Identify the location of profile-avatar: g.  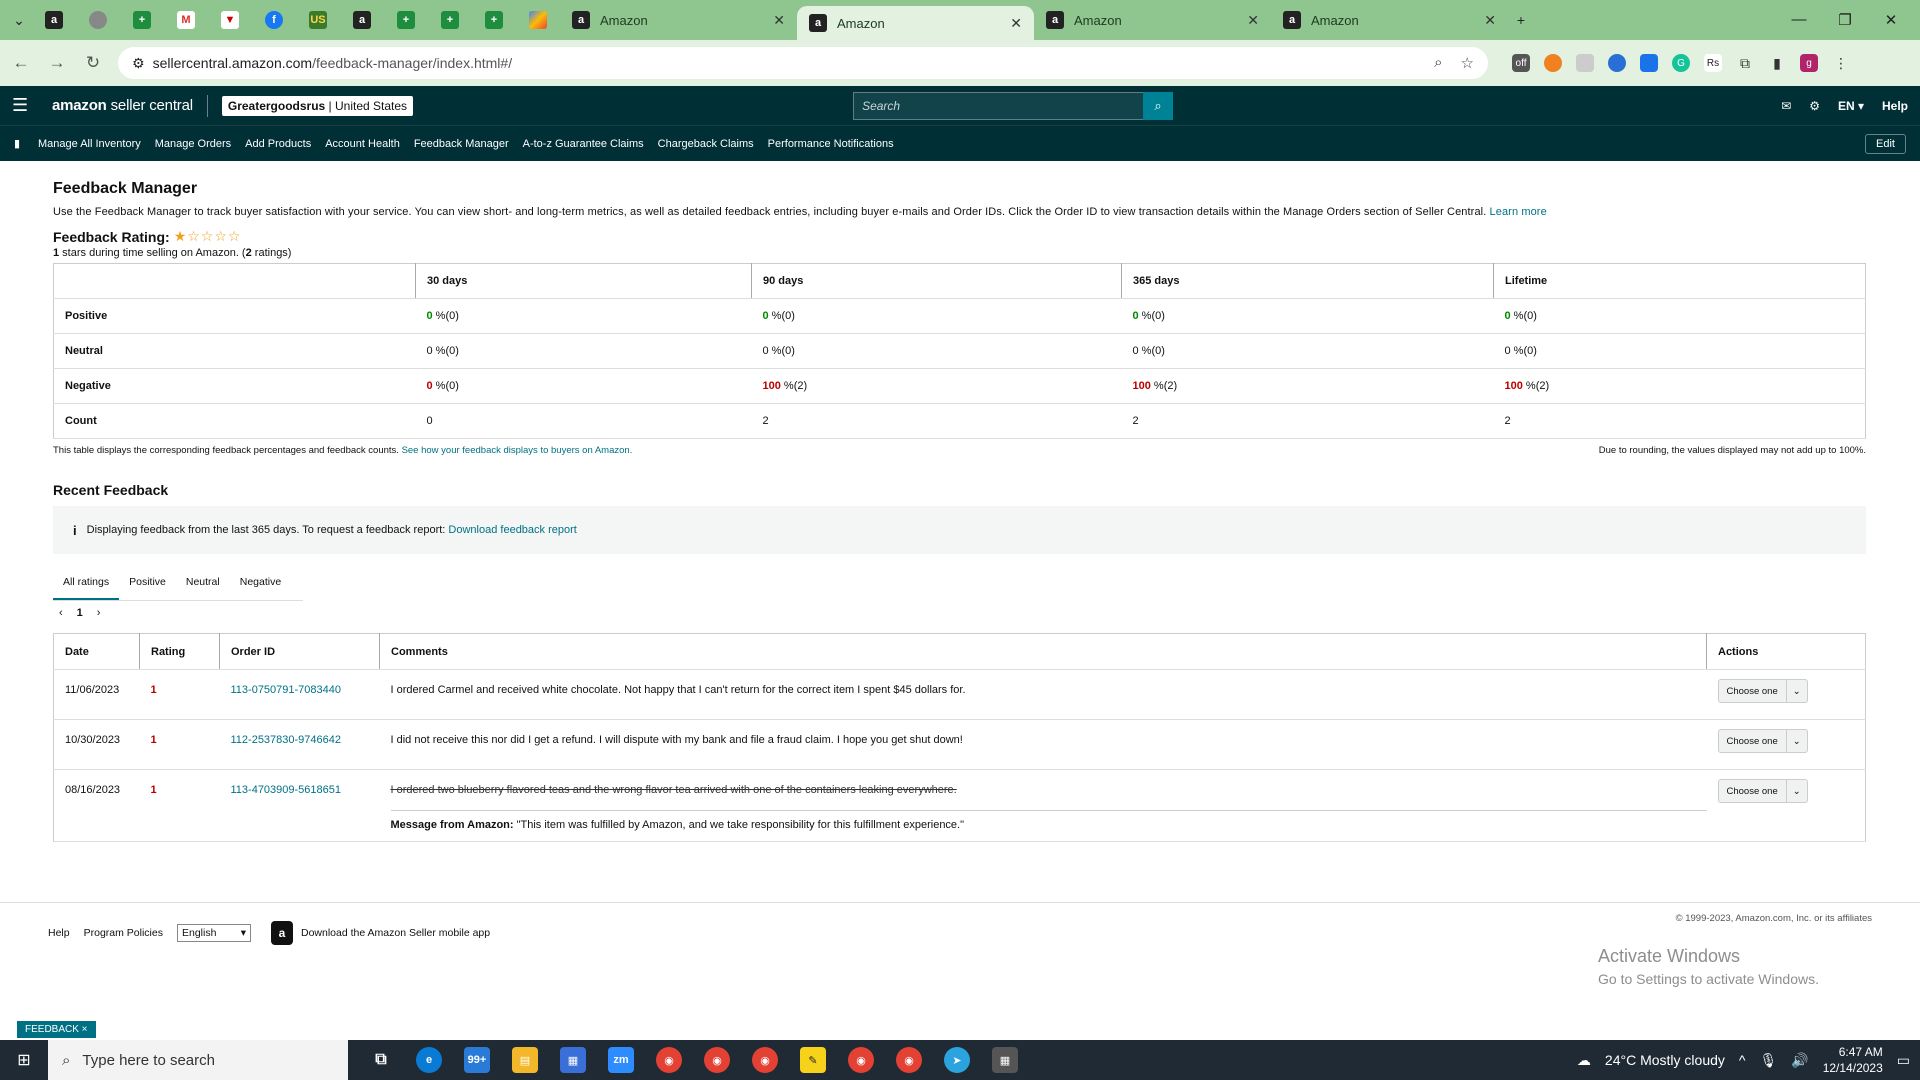
(1809, 63).